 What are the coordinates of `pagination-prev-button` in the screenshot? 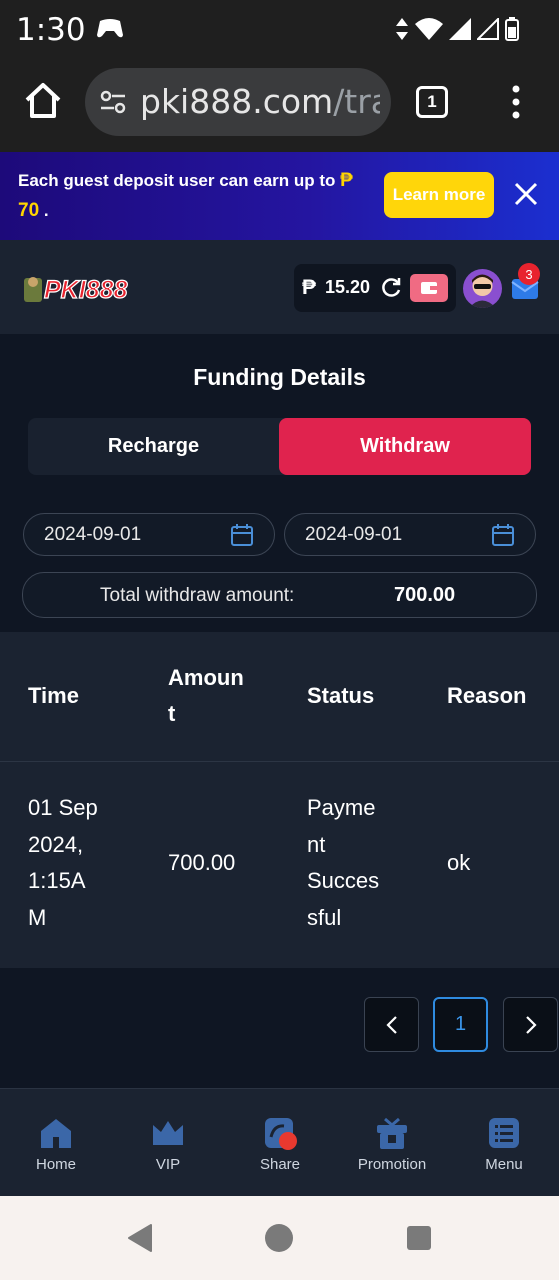 It's located at (391, 1024).